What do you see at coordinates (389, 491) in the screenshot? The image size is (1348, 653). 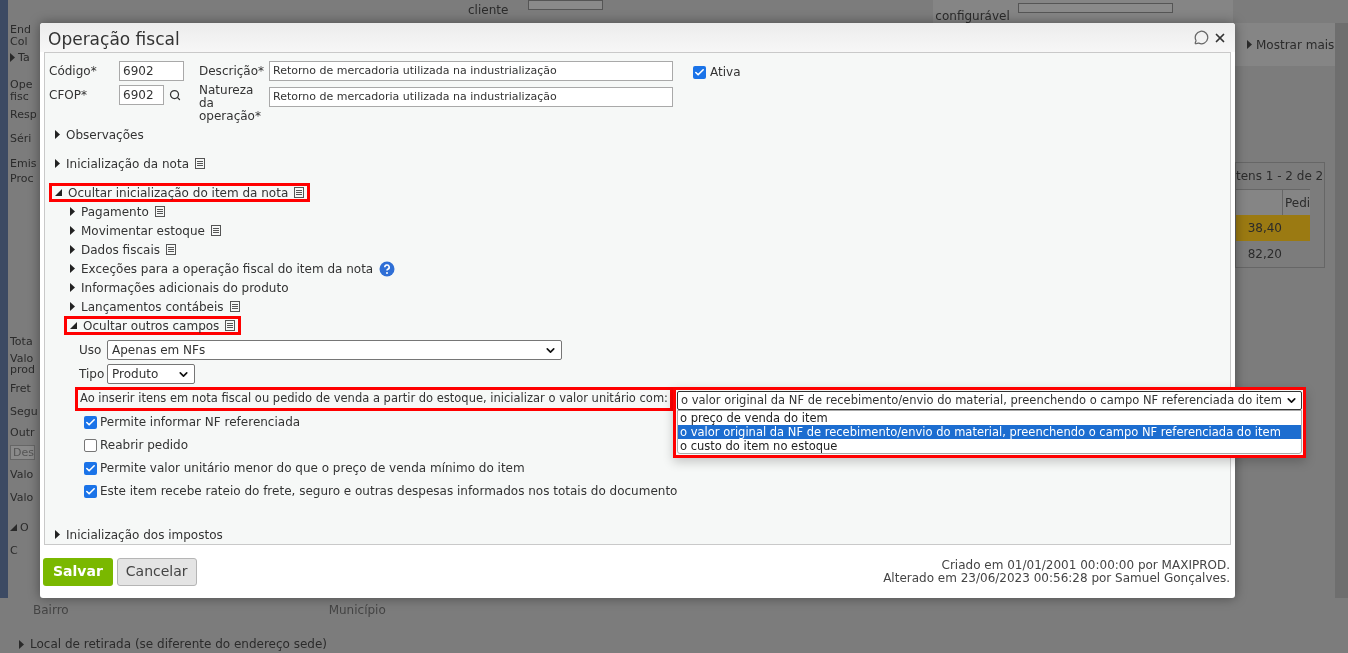 I see `checkbox-label: Este item recebe rateio do frete, seguro e outras despesas informados nos totais do documento` at bounding box center [389, 491].